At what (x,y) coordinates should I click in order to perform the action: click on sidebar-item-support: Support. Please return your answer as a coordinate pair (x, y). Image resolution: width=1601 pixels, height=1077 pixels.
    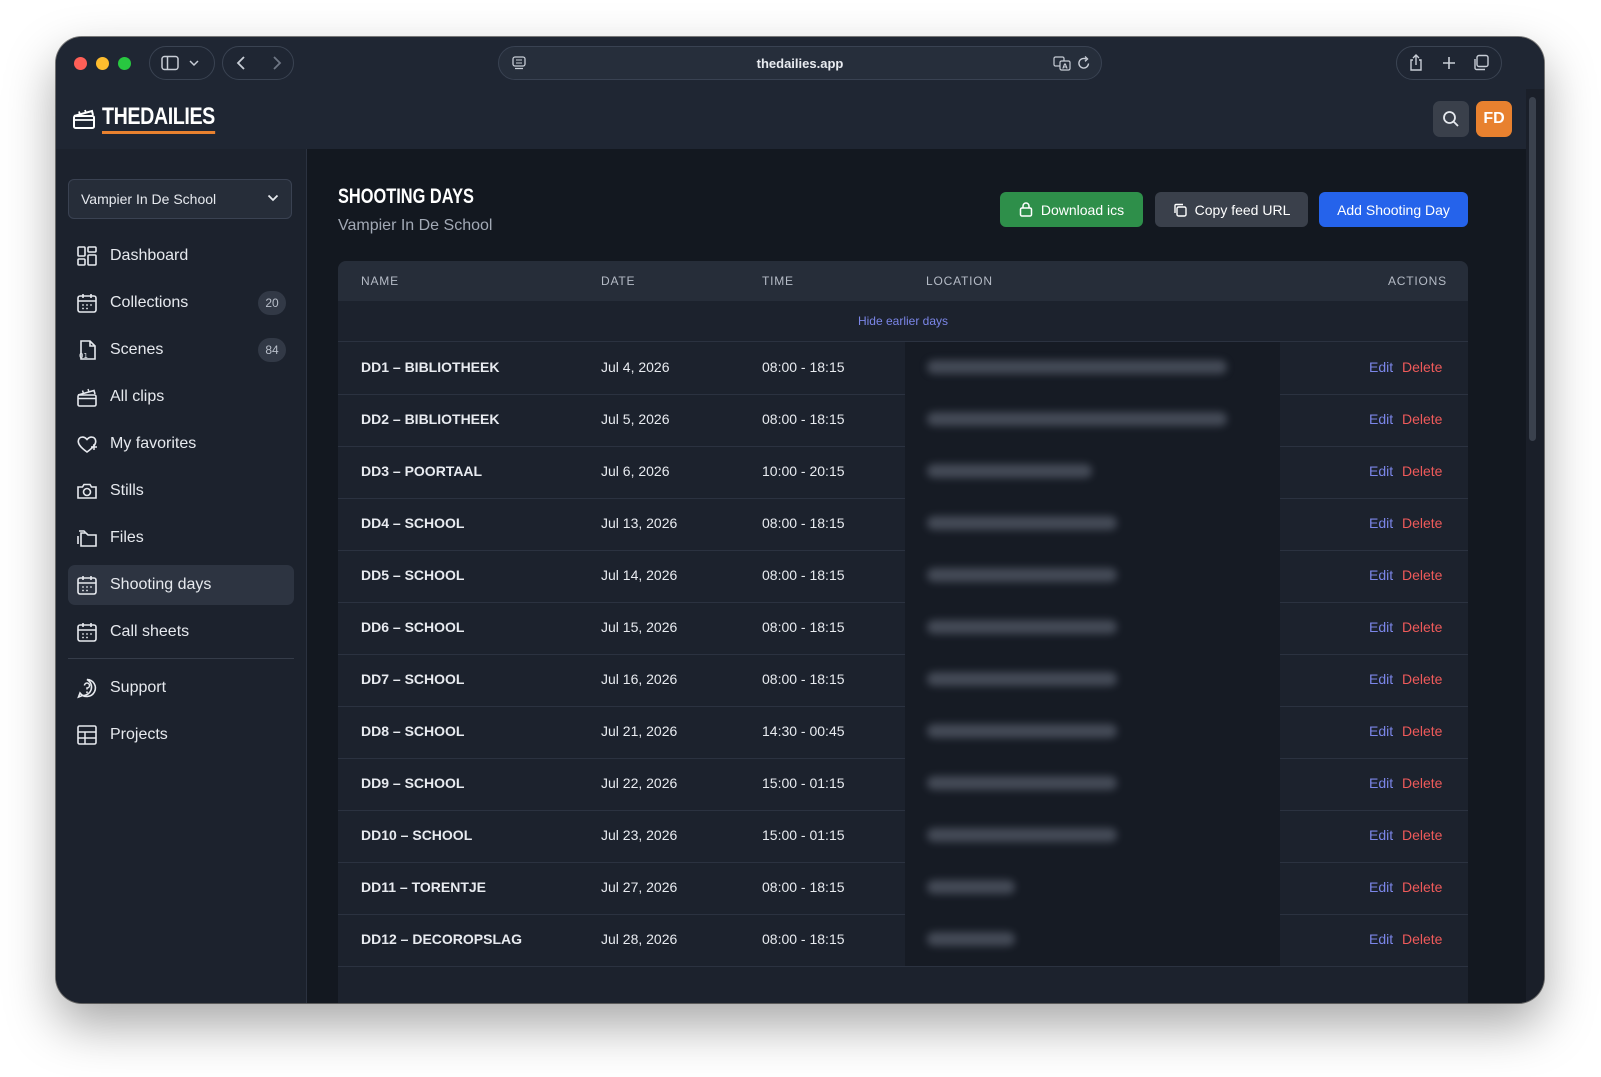
    Looking at the image, I should click on (181, 688).